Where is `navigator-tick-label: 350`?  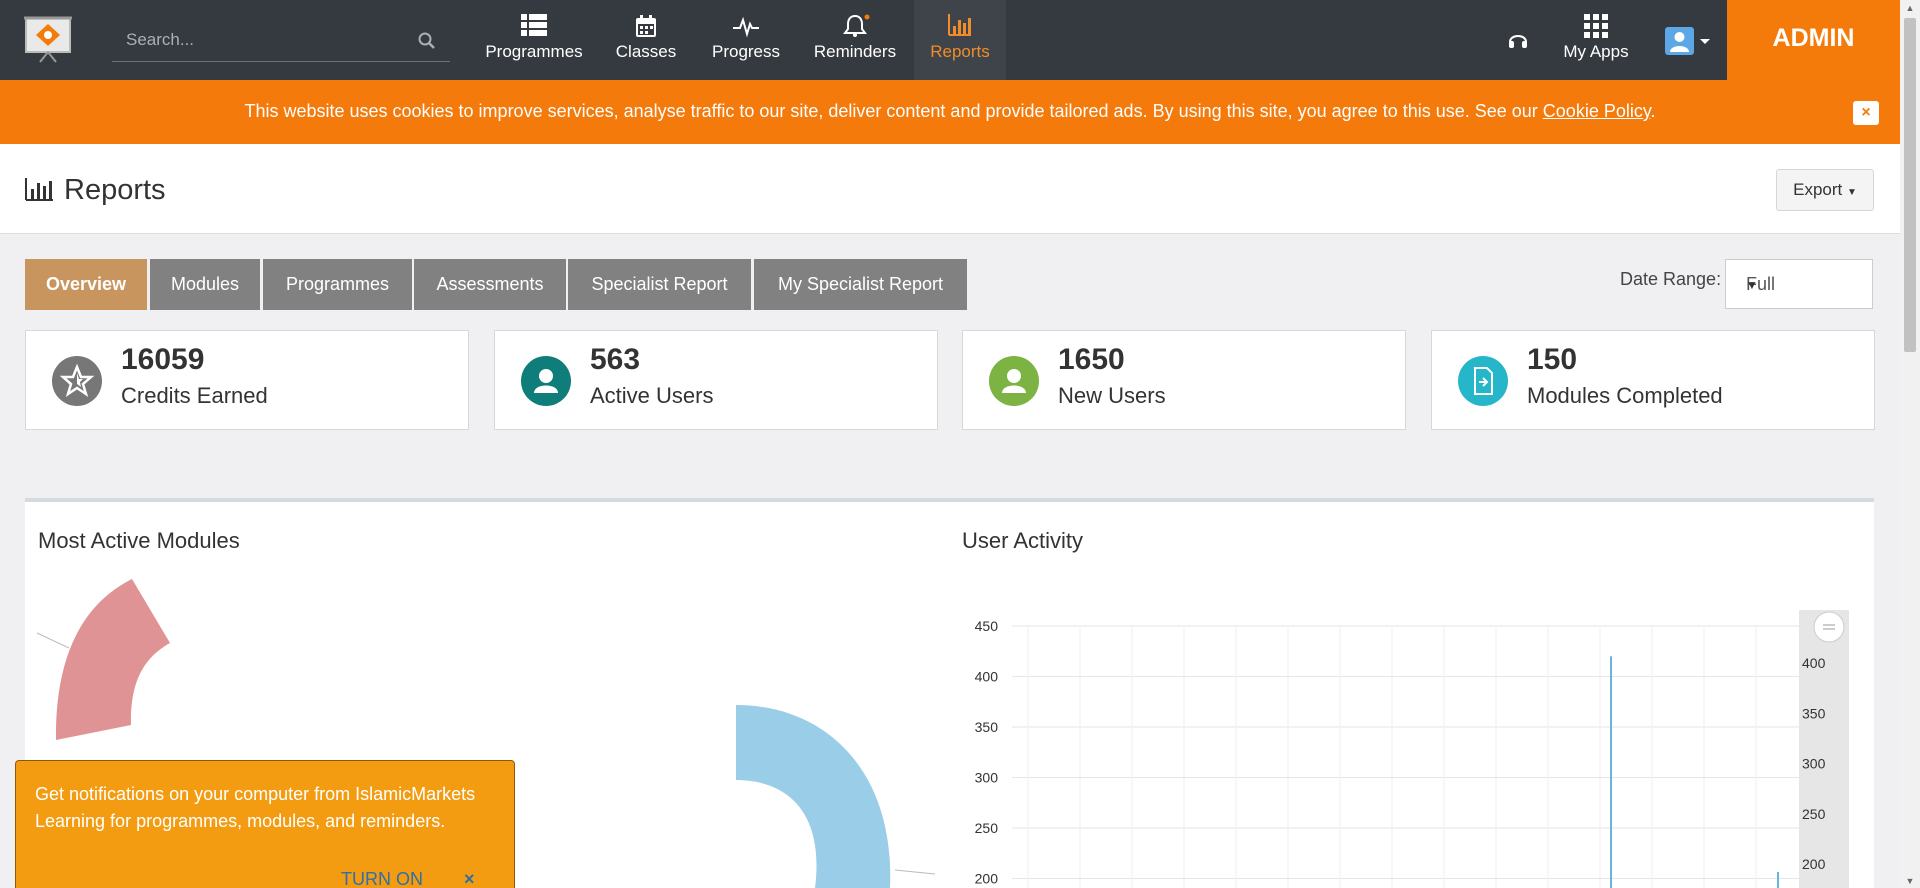 navigator-tick-label: 350 is located at coordinates (1814, 713).